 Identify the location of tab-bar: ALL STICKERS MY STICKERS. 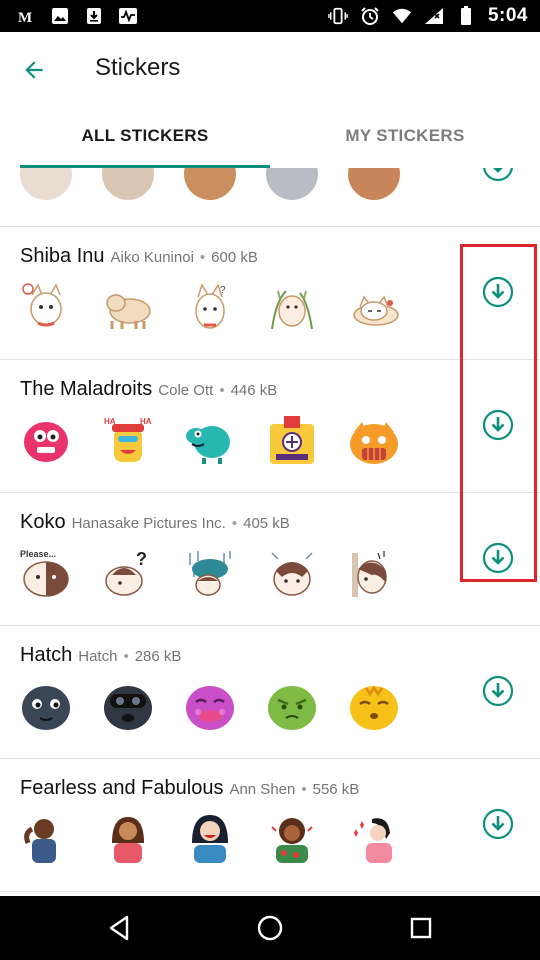
(270, 136).